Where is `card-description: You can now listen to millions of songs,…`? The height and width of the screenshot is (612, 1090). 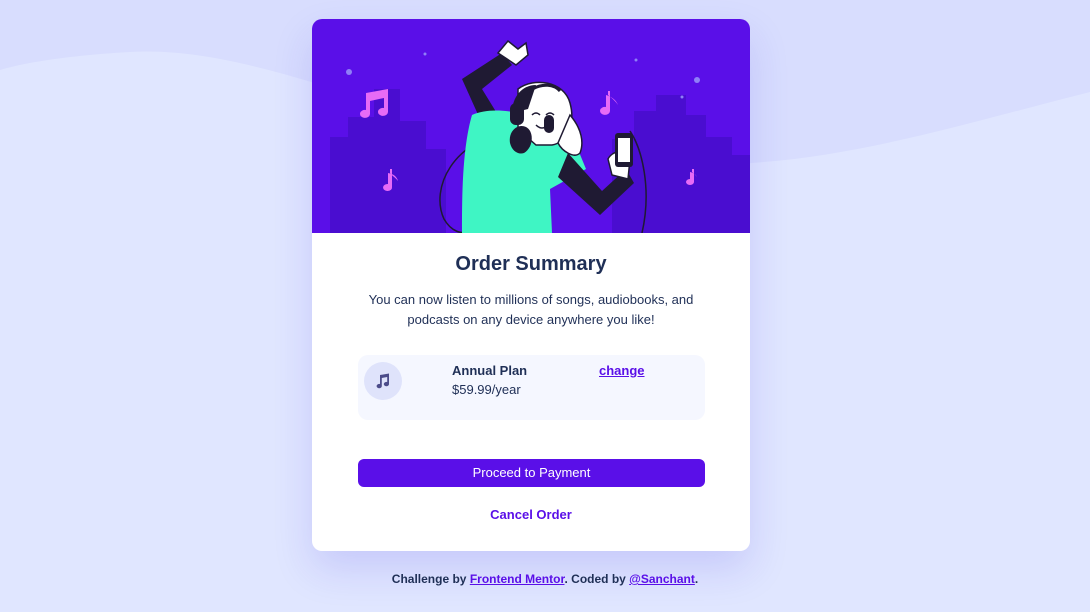
card-description: You can now listen to millions of songs,… is located at coordinates (531, 309).